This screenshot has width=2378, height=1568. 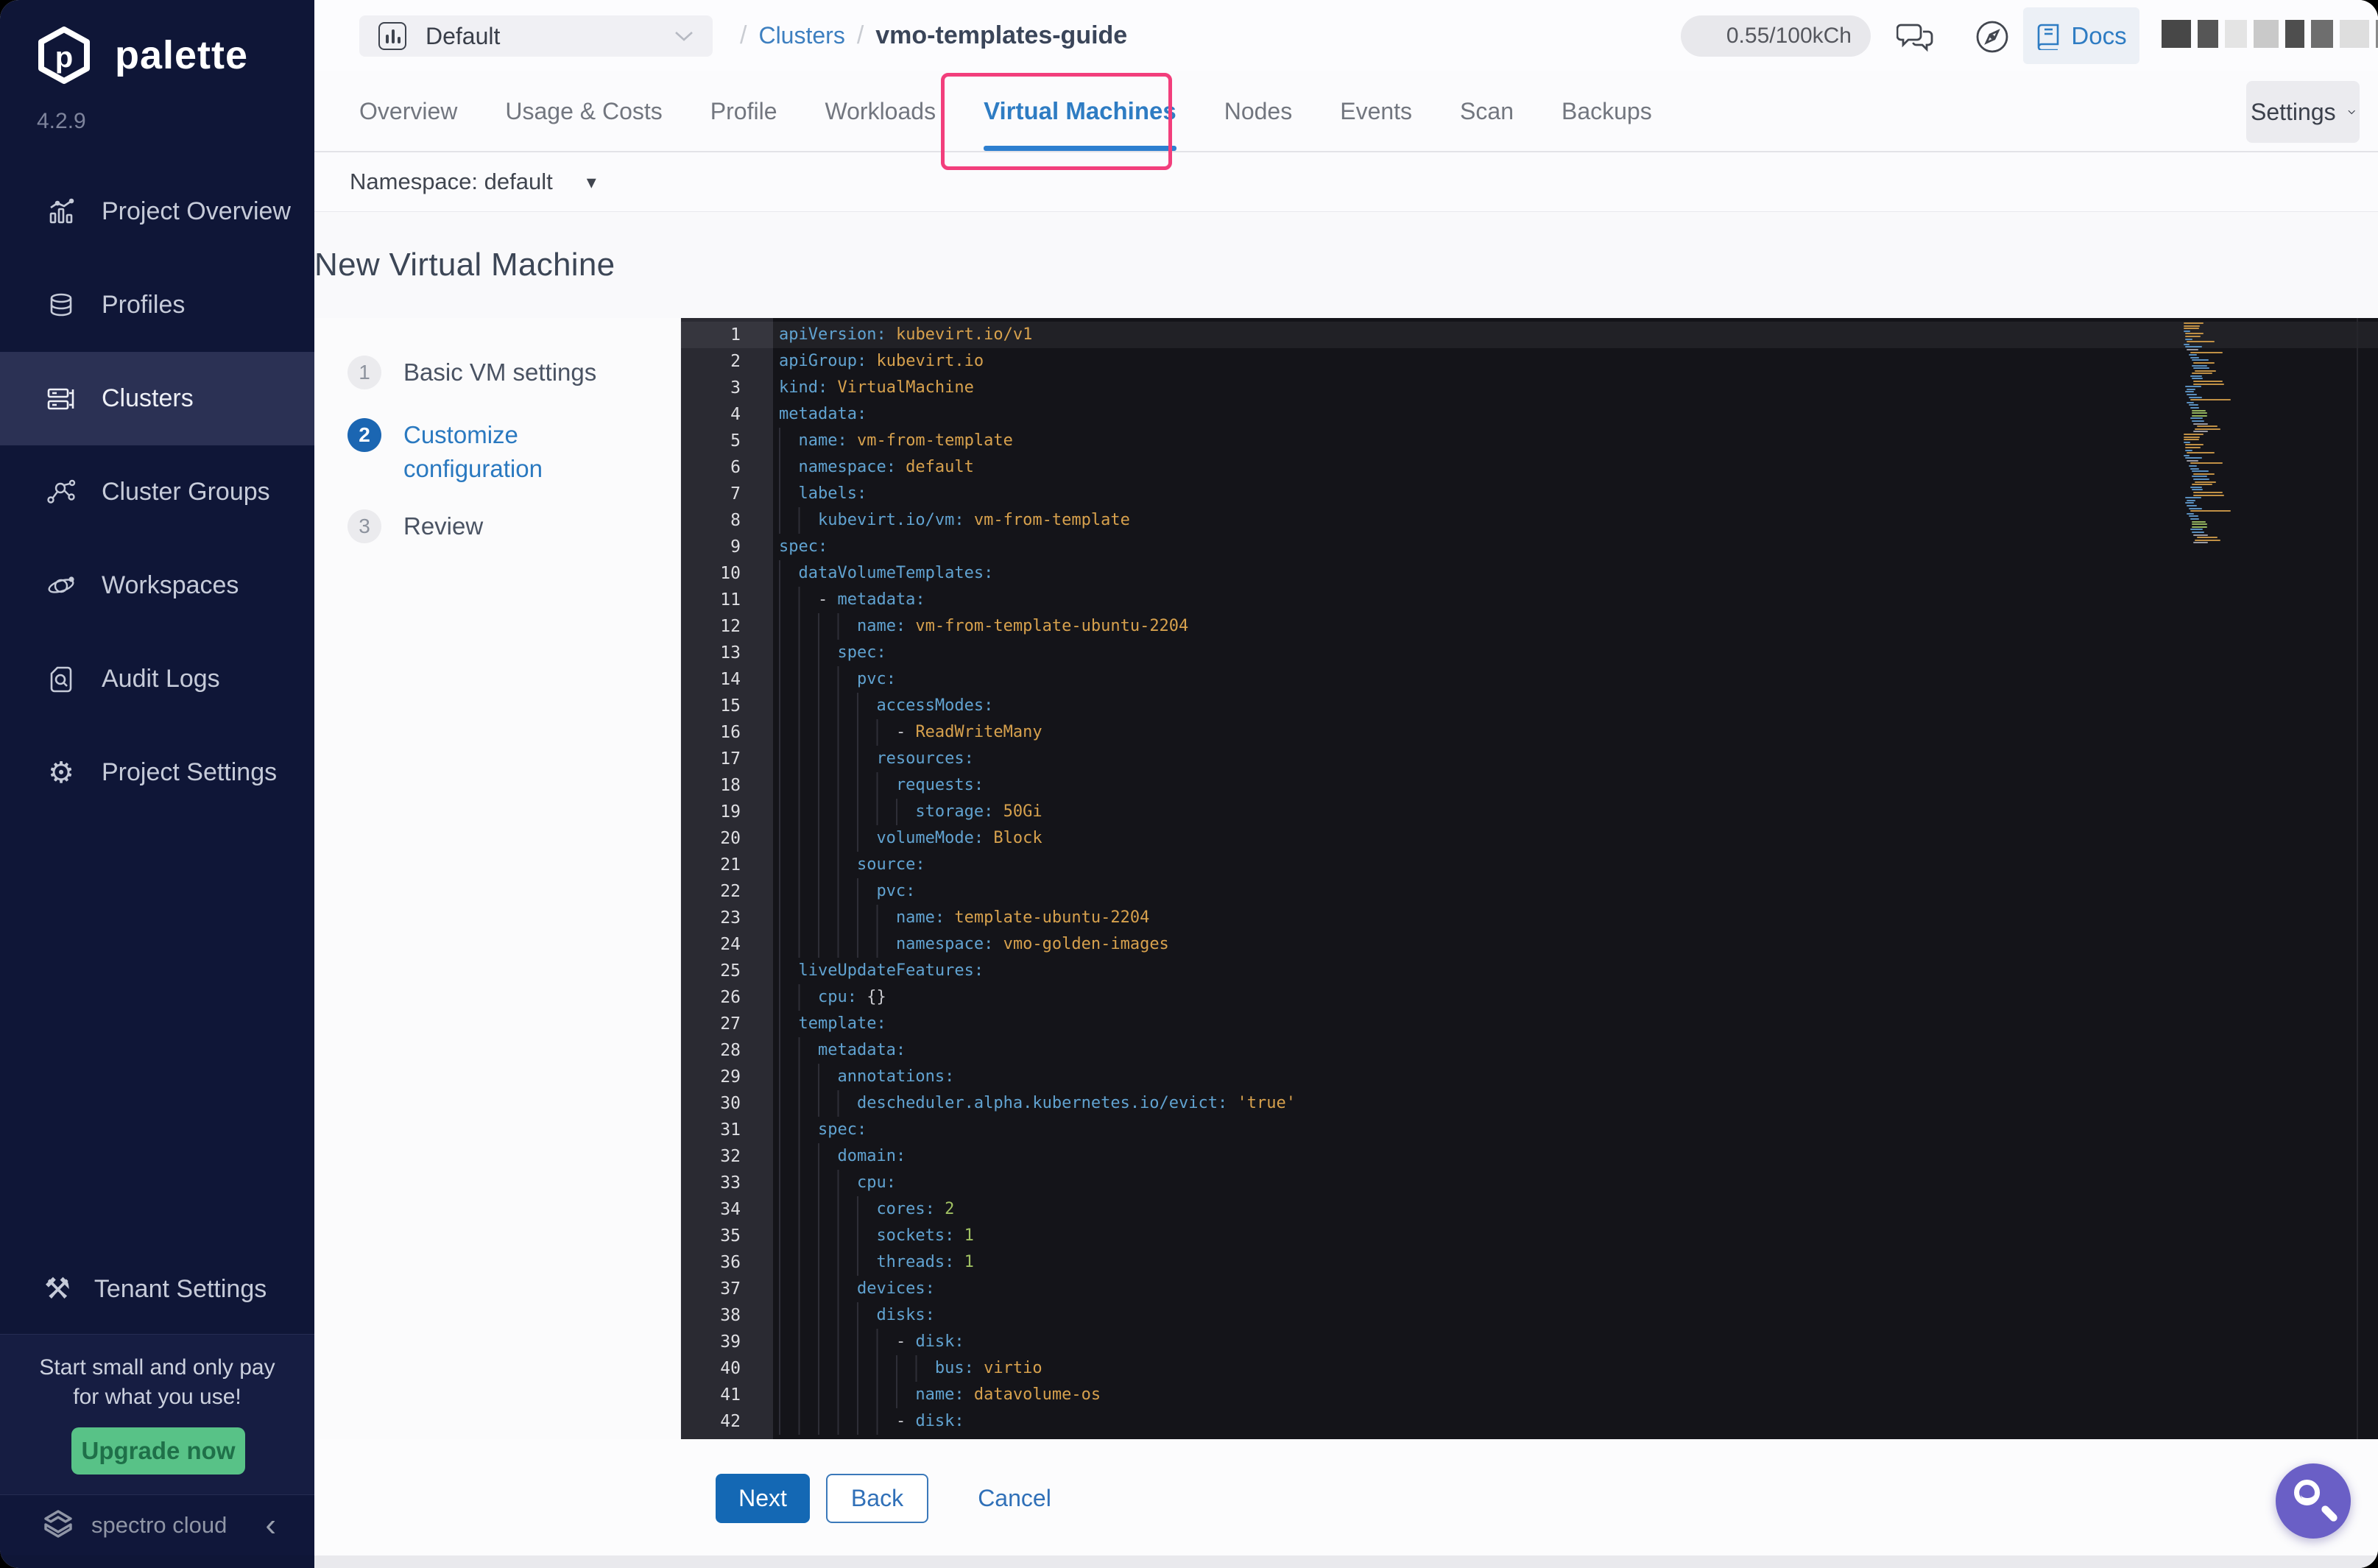 I want to click on sidebar-item-label: Profiles, so click(x=144, y=305).